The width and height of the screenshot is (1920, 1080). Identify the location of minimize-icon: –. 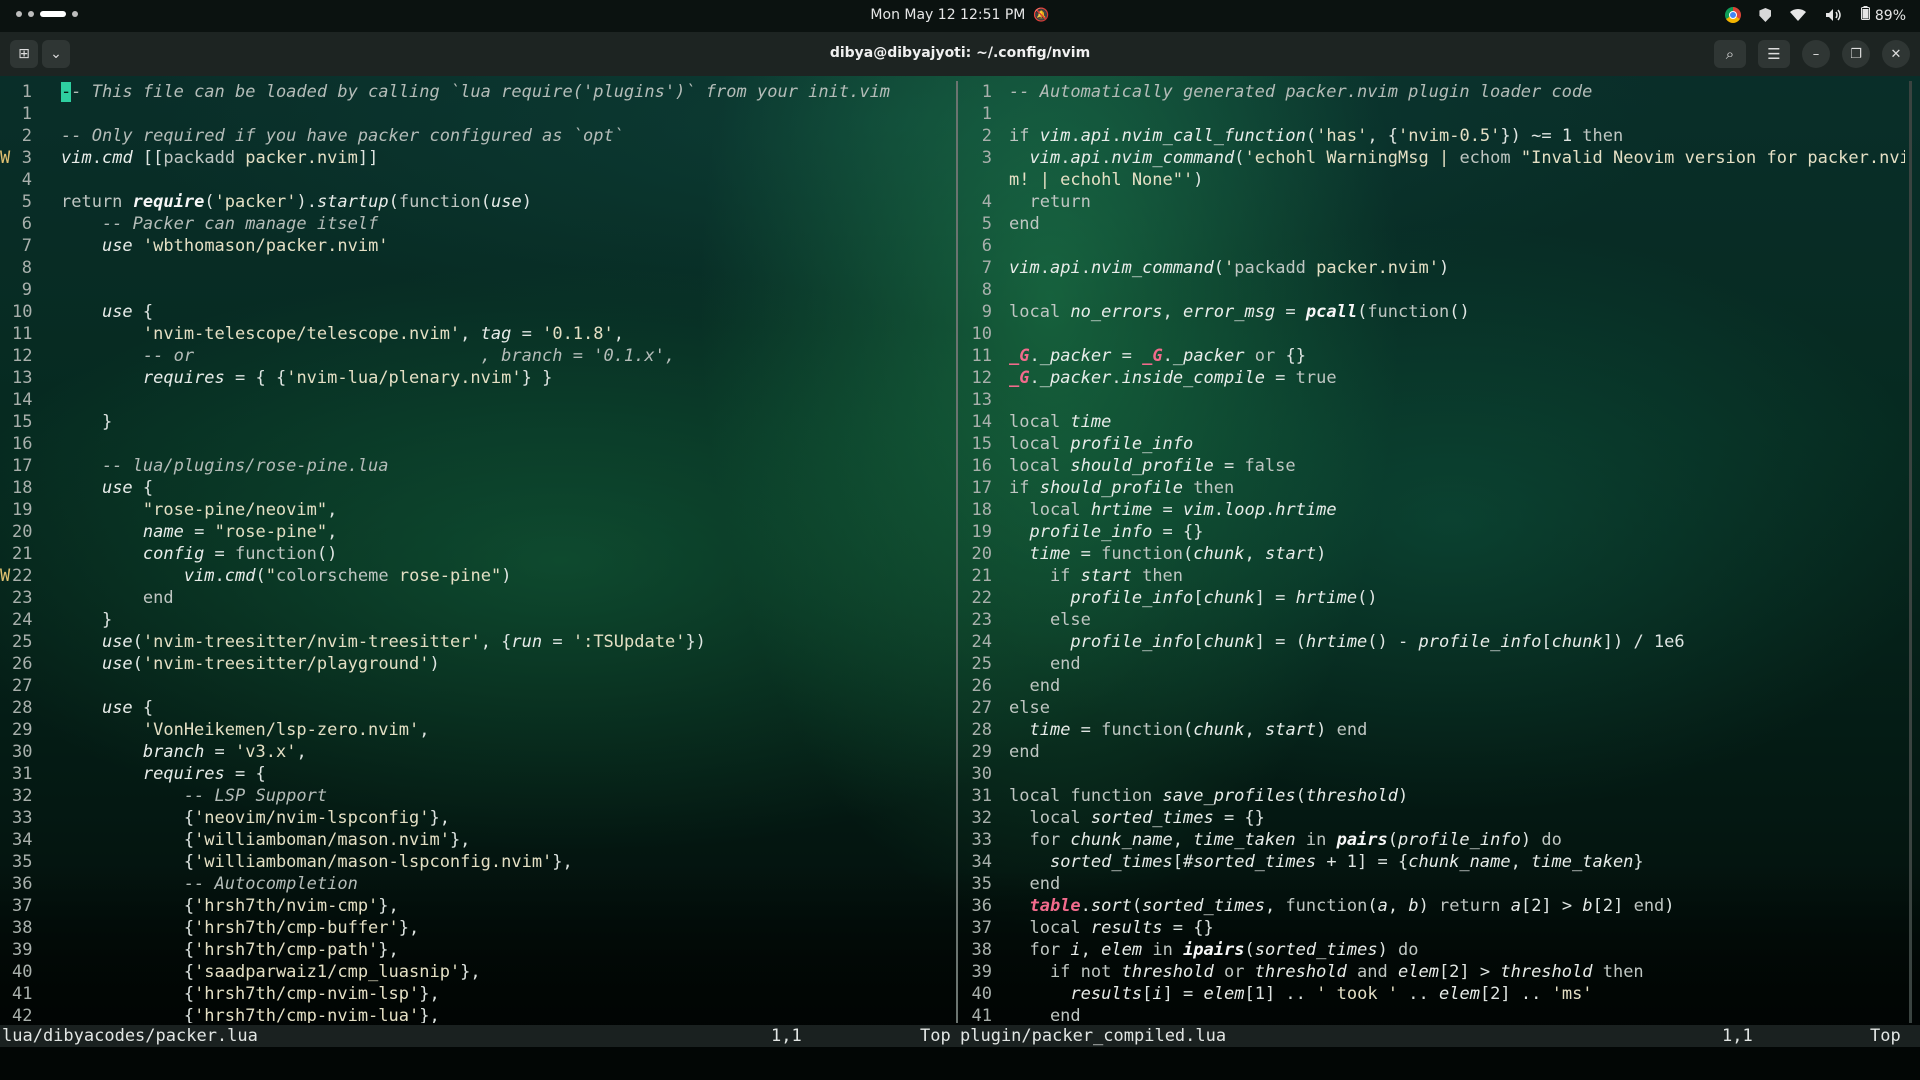
(1816, 54).